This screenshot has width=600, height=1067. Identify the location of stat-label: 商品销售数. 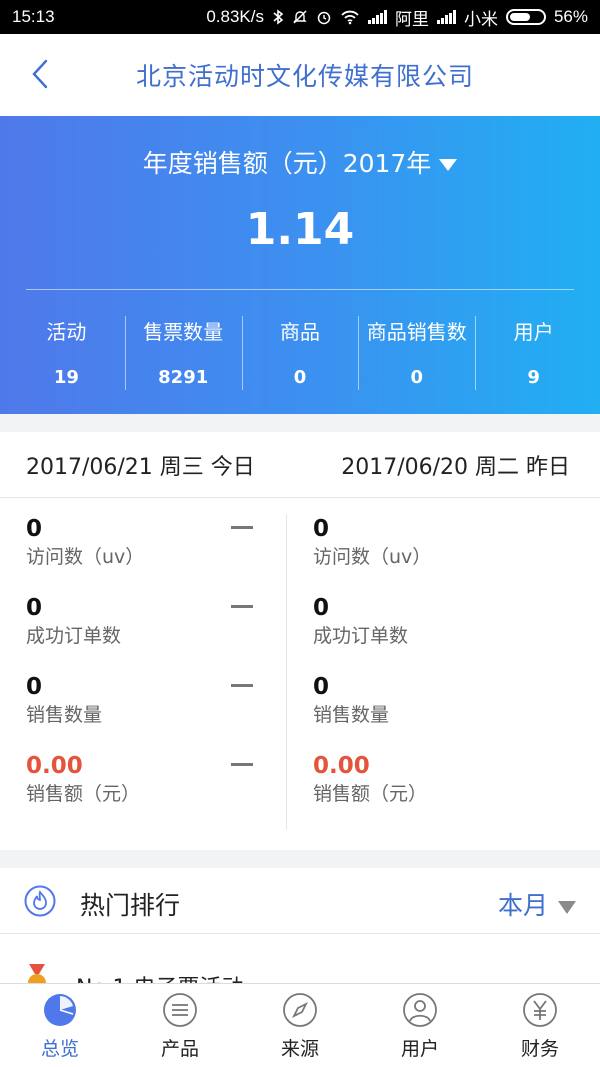
(416, 332).